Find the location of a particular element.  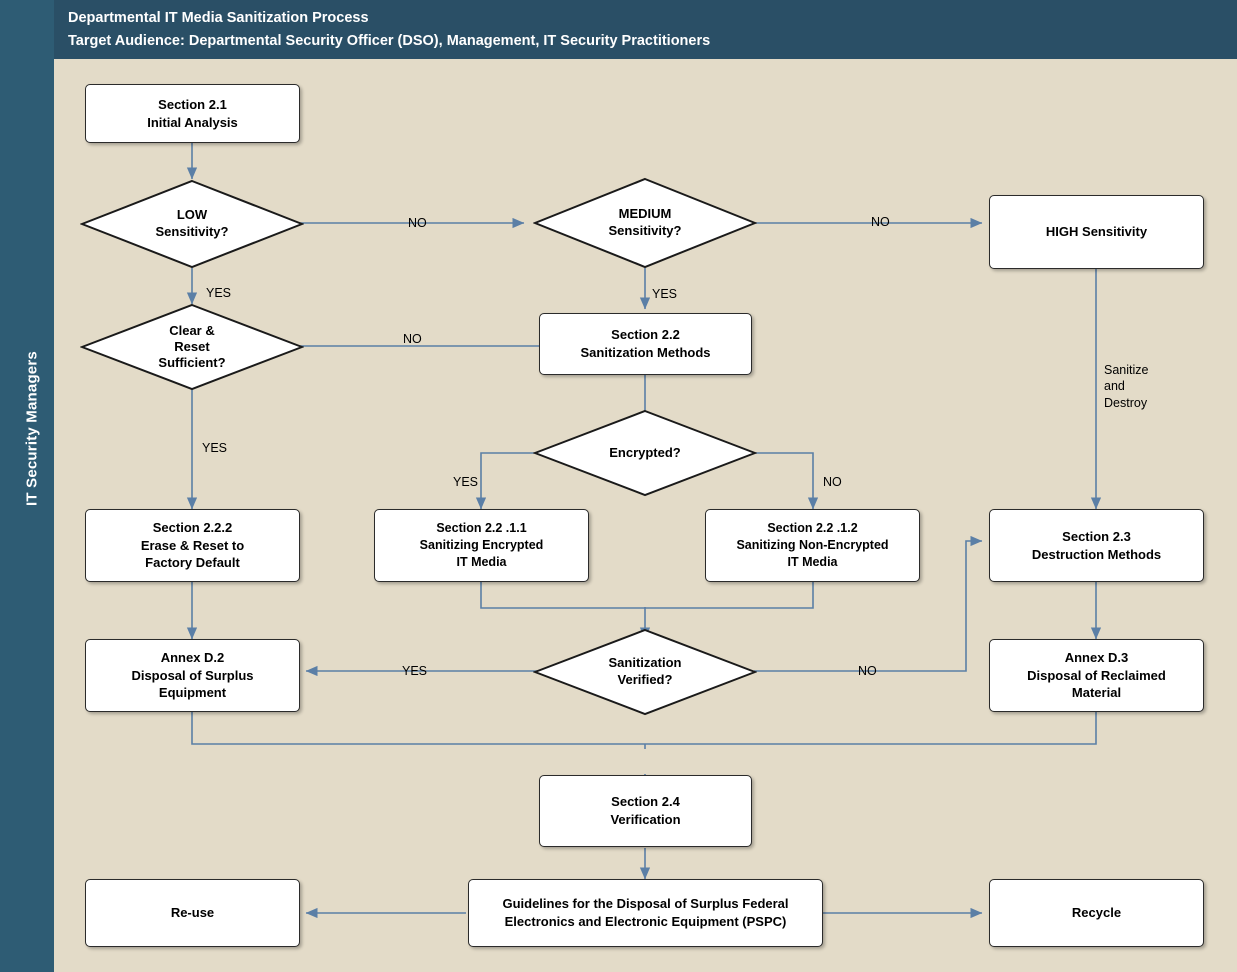

node-disposal-surplus: Annex D.2 Disposal of Surplus Equipment is located at coordinates (192, 675).